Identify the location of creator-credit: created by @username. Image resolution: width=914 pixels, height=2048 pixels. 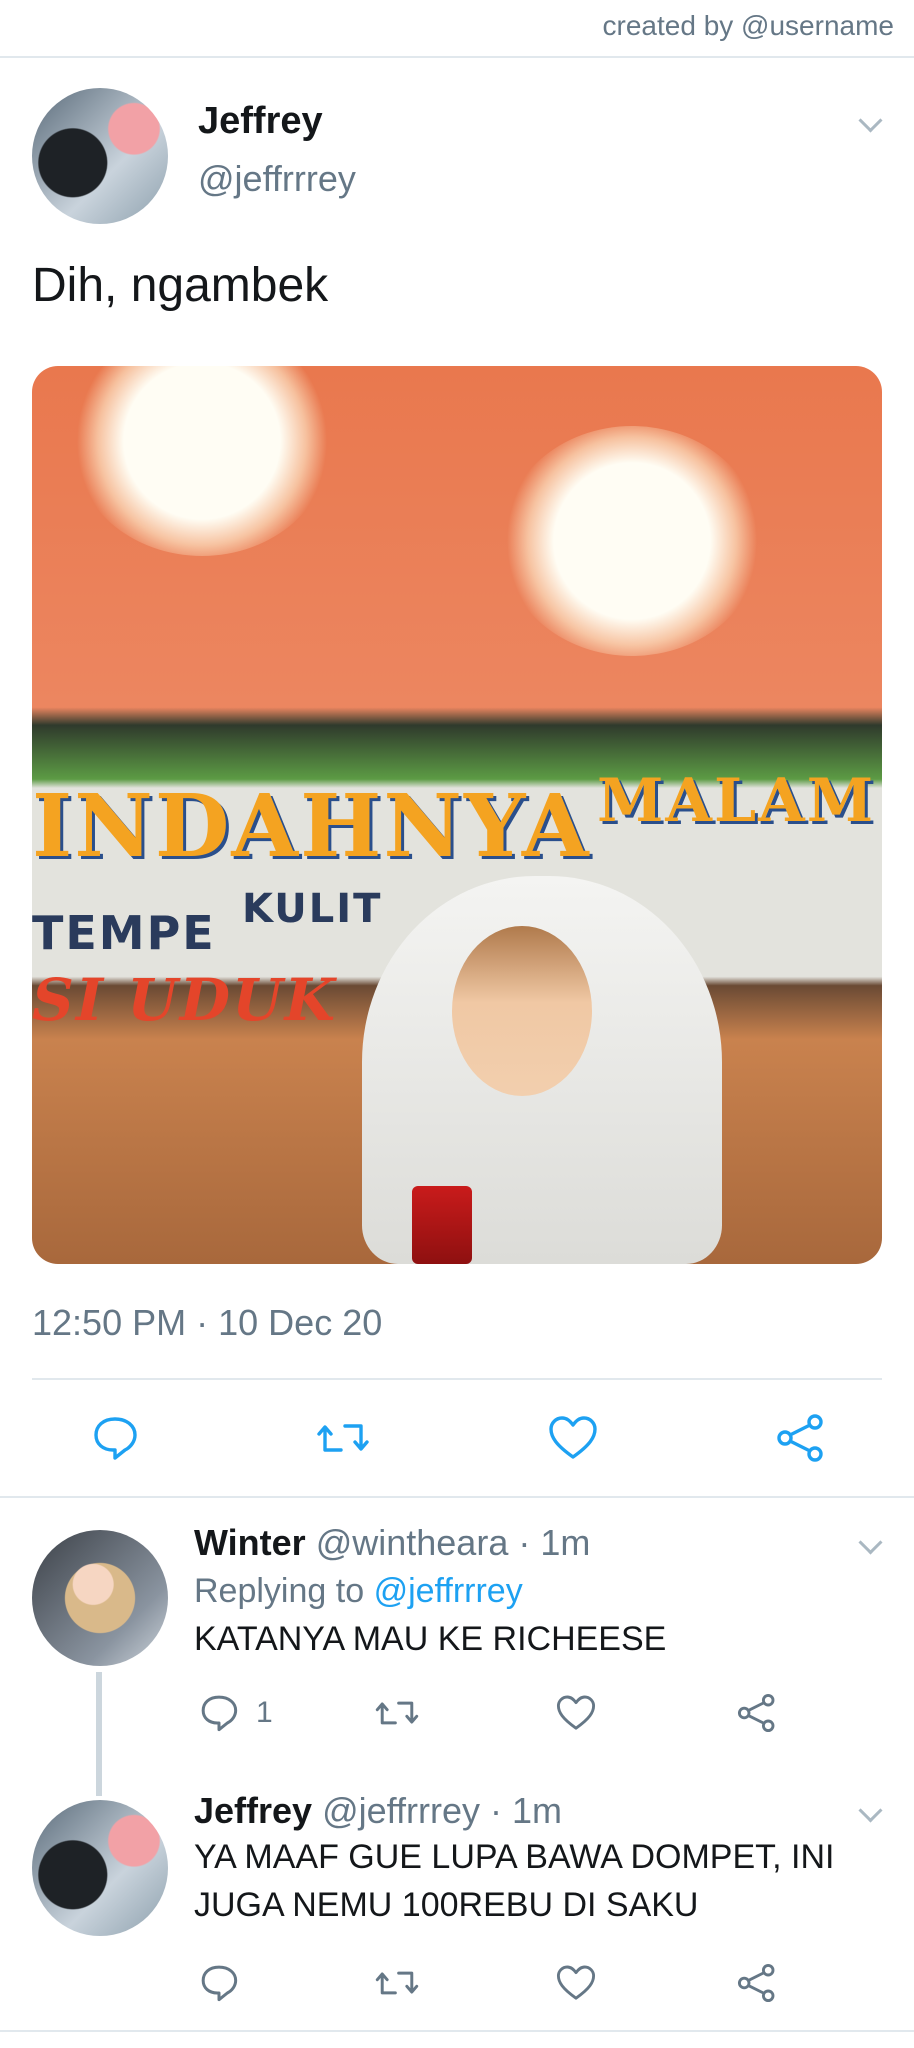
(748, 25).